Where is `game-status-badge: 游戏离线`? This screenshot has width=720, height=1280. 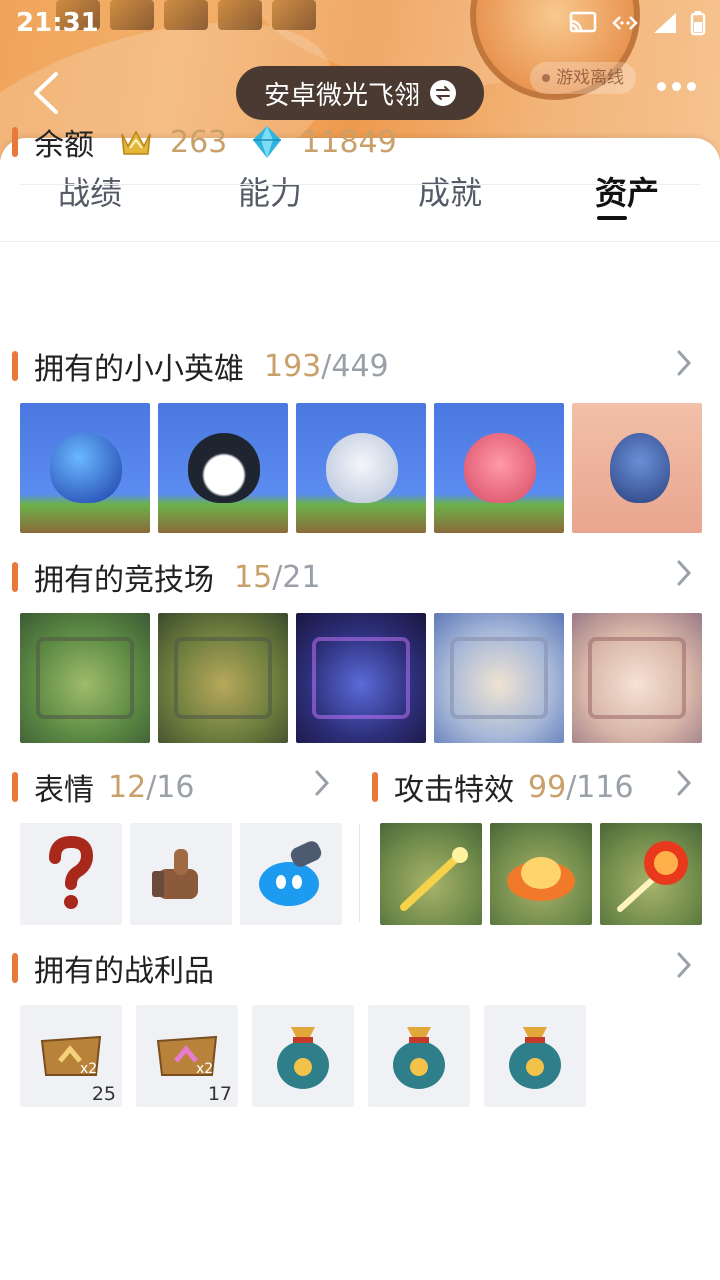 game-status-badge: 游戏离线 is located at coordinates (583, 78).